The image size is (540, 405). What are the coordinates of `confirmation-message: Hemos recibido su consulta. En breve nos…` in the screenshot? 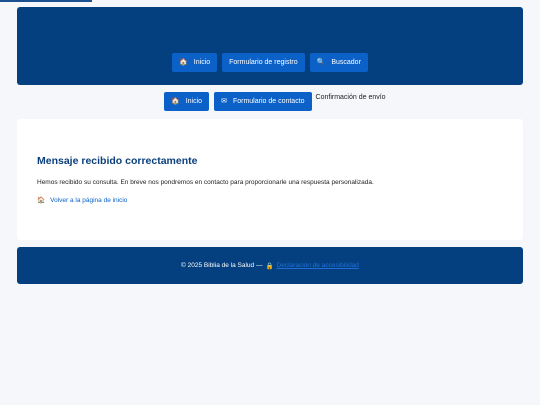 It's located at (205, 182).